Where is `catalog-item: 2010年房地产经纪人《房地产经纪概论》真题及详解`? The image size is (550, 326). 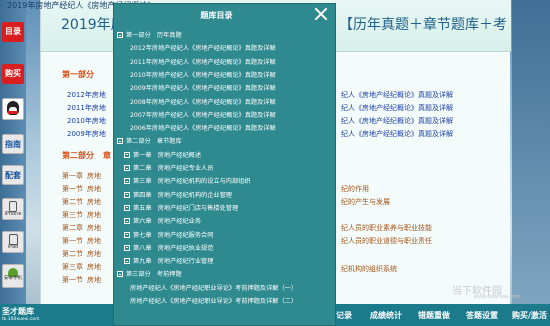 catalog-item: 2010年房地产经纪人《房地产经纪概论》真题及详解 is located at coordinates (203, 75).